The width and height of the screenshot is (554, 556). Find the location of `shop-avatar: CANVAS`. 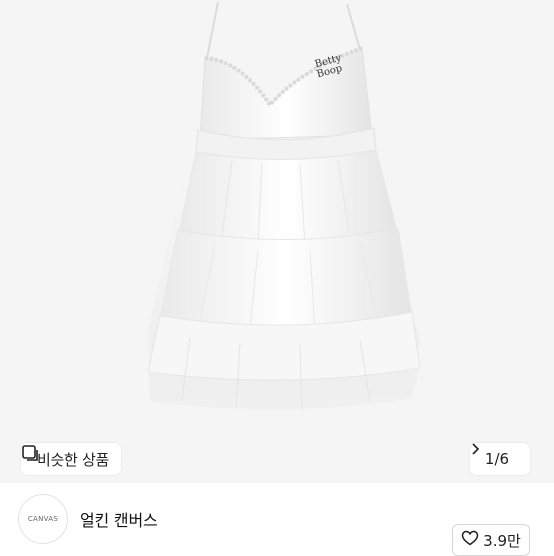

shop-avatar: CANVAS is located at coordinates (43, 519).